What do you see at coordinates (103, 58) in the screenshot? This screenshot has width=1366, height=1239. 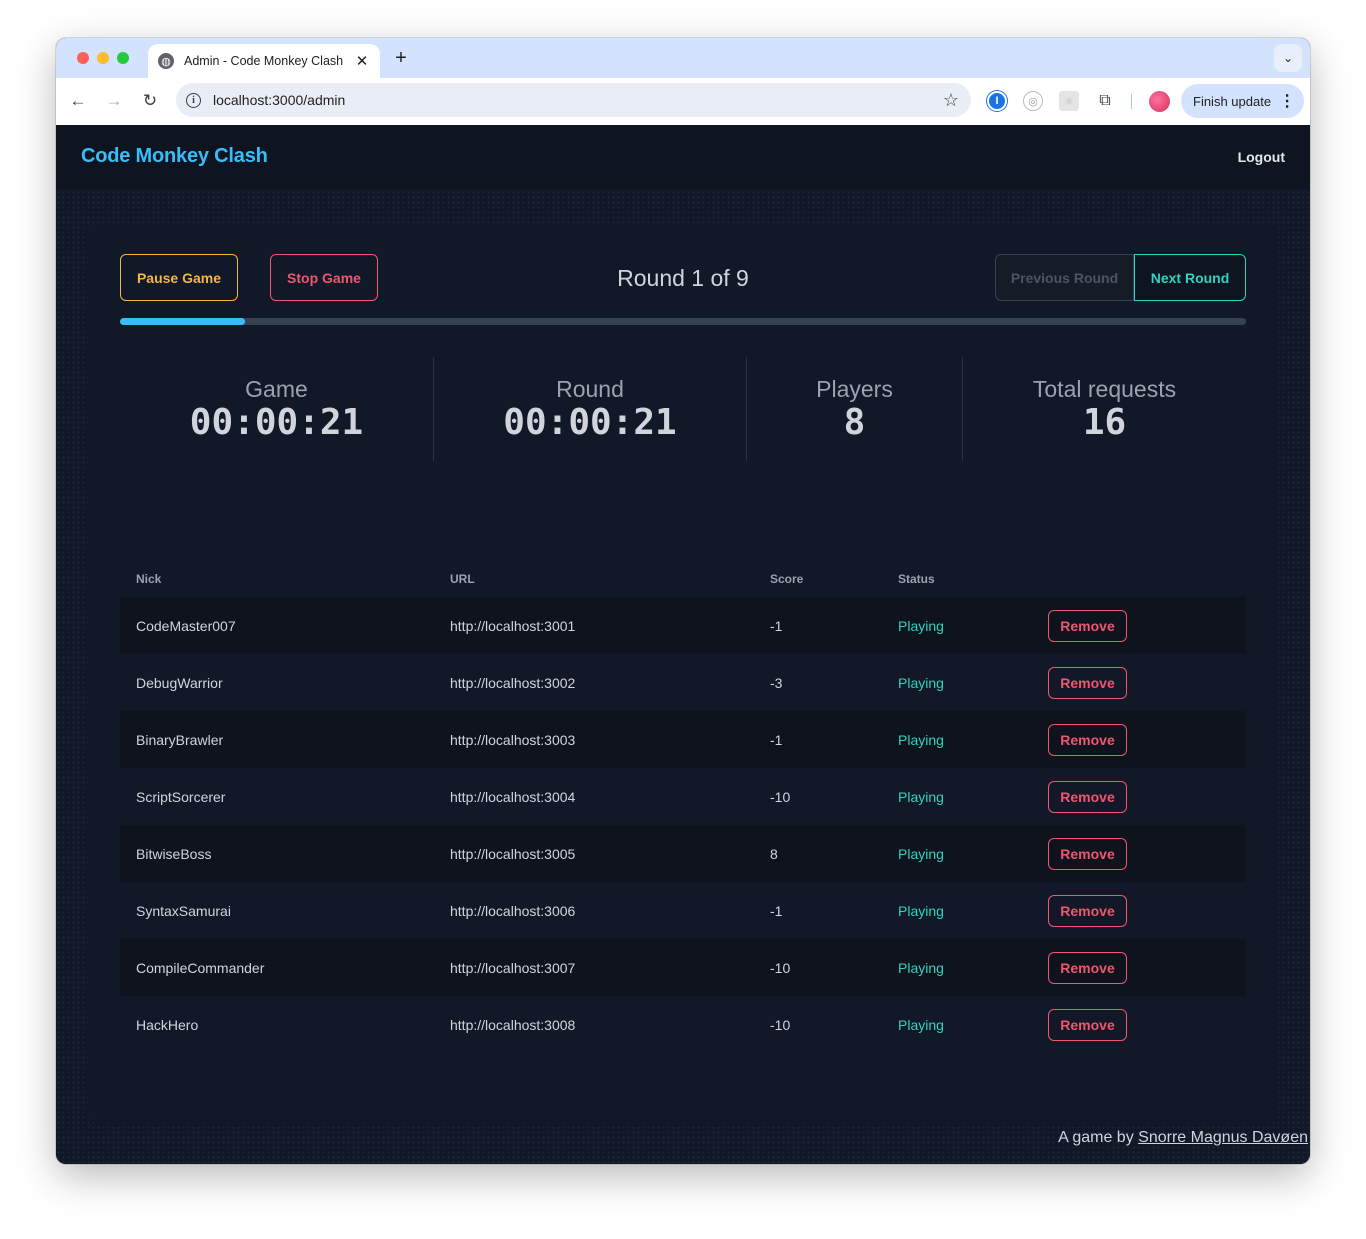 I see `minimize-window-button` at bounding box center [103, 58].